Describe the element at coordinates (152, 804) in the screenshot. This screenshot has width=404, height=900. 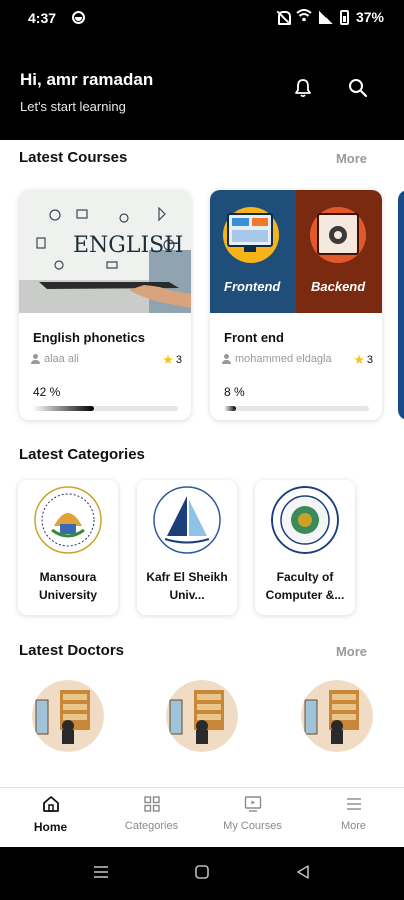
I see `grid-icon` at that location.